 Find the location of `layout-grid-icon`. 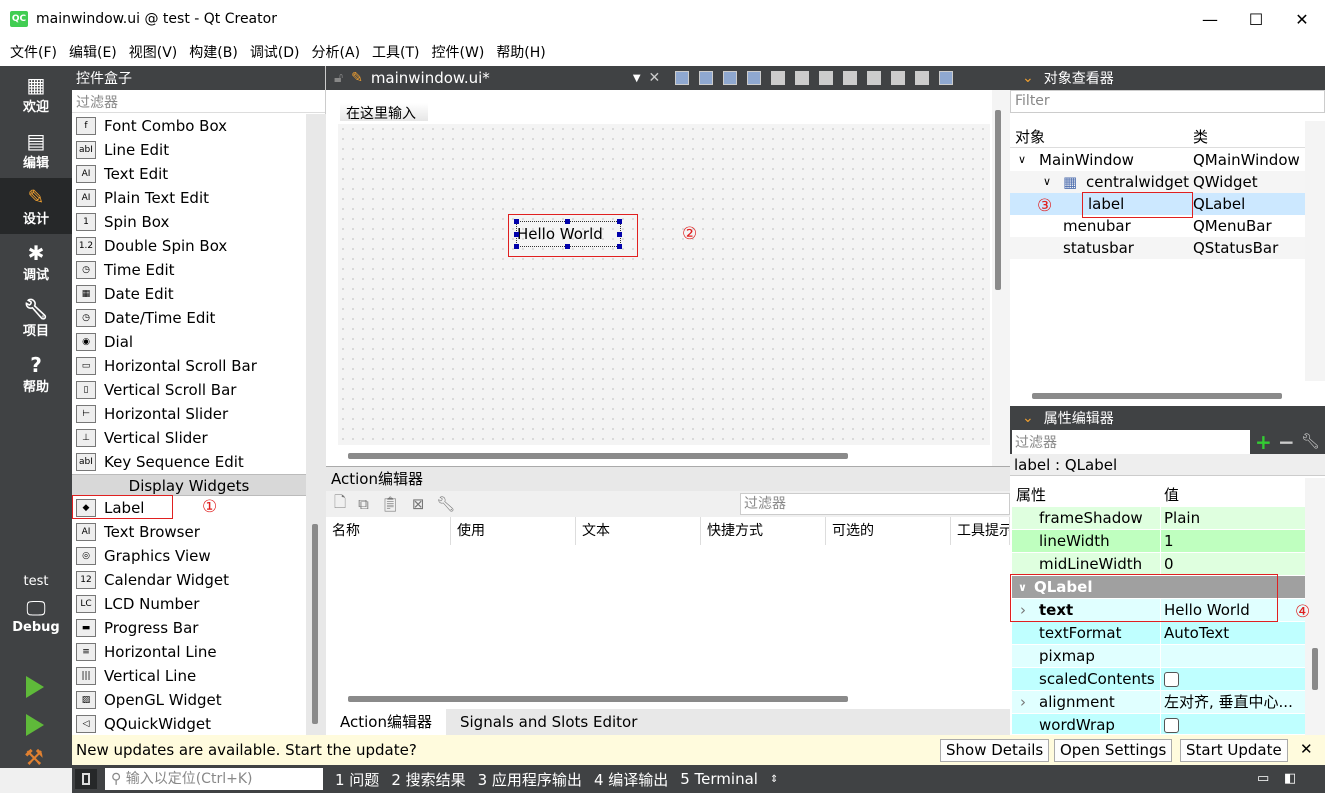

layout-grid-icon is located at coordinates (898, 78).